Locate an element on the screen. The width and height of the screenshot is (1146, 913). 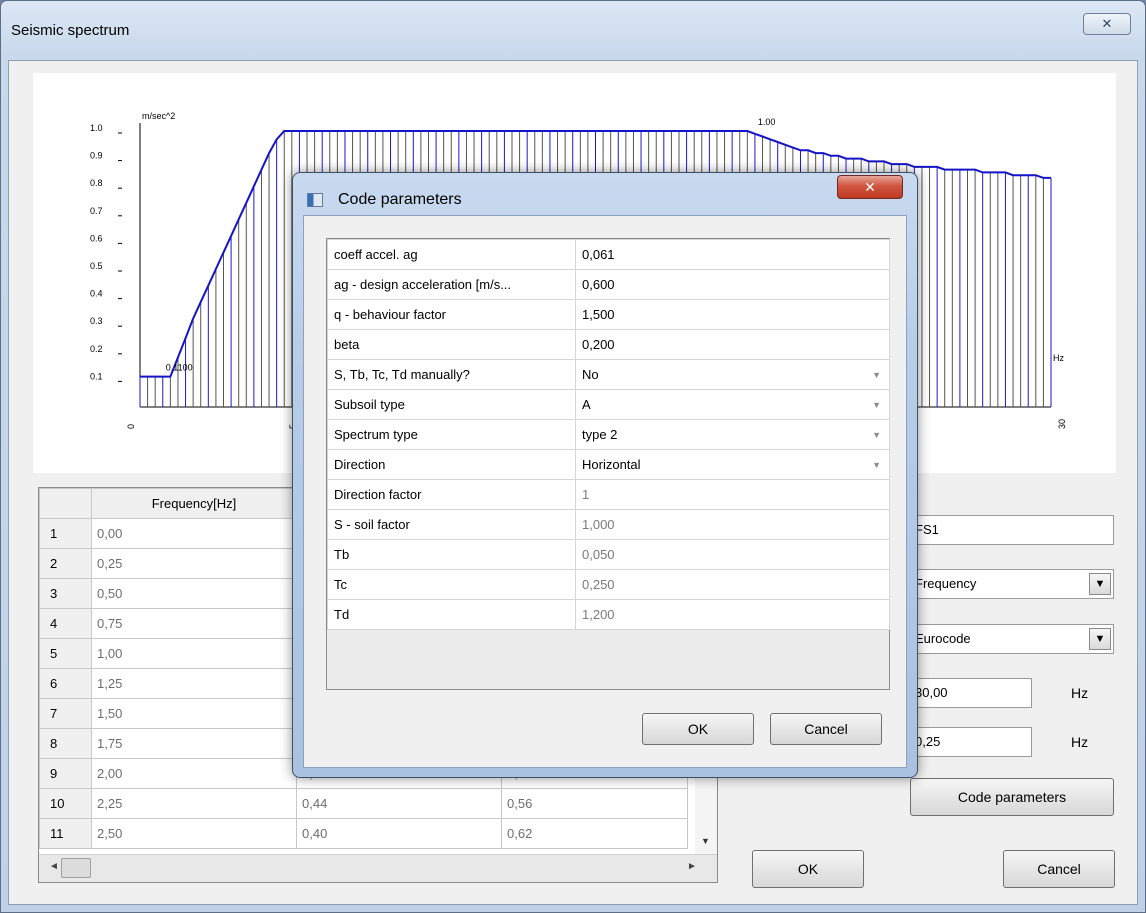
window-close-button: ✕ is located at coordinates (1107, 24).